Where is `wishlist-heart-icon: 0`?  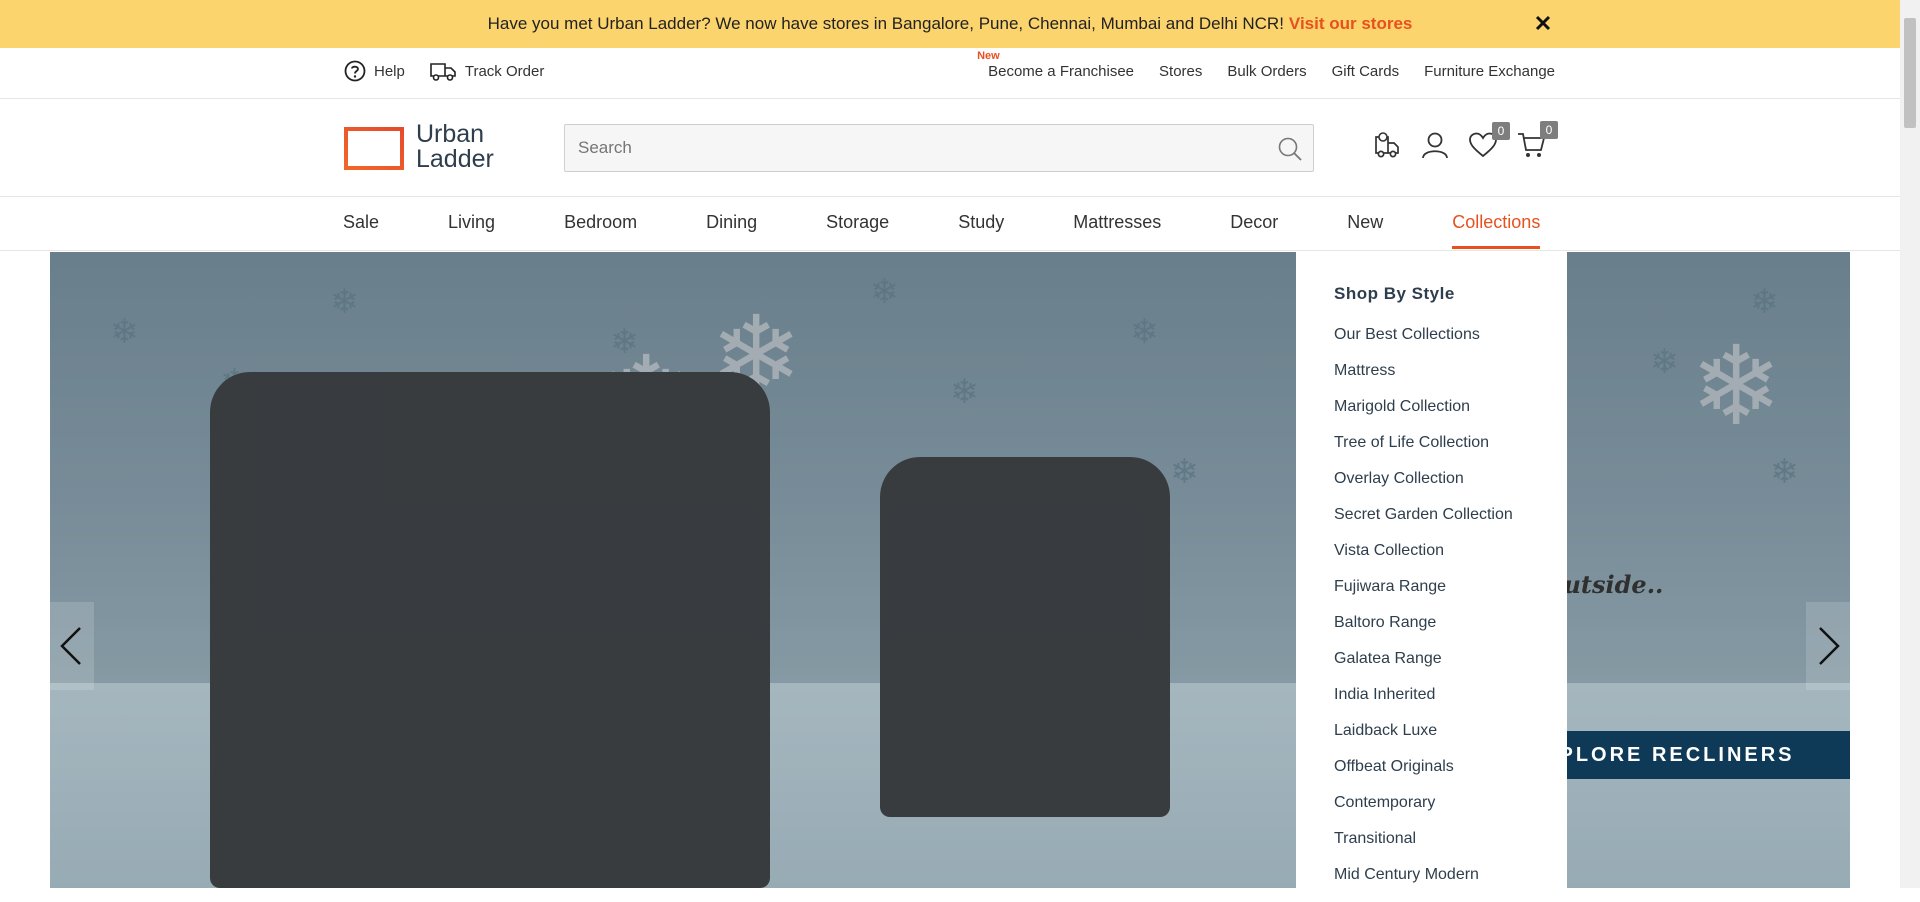
wishlist-heart-icon: 0 is located at coordinates (1489, 143).